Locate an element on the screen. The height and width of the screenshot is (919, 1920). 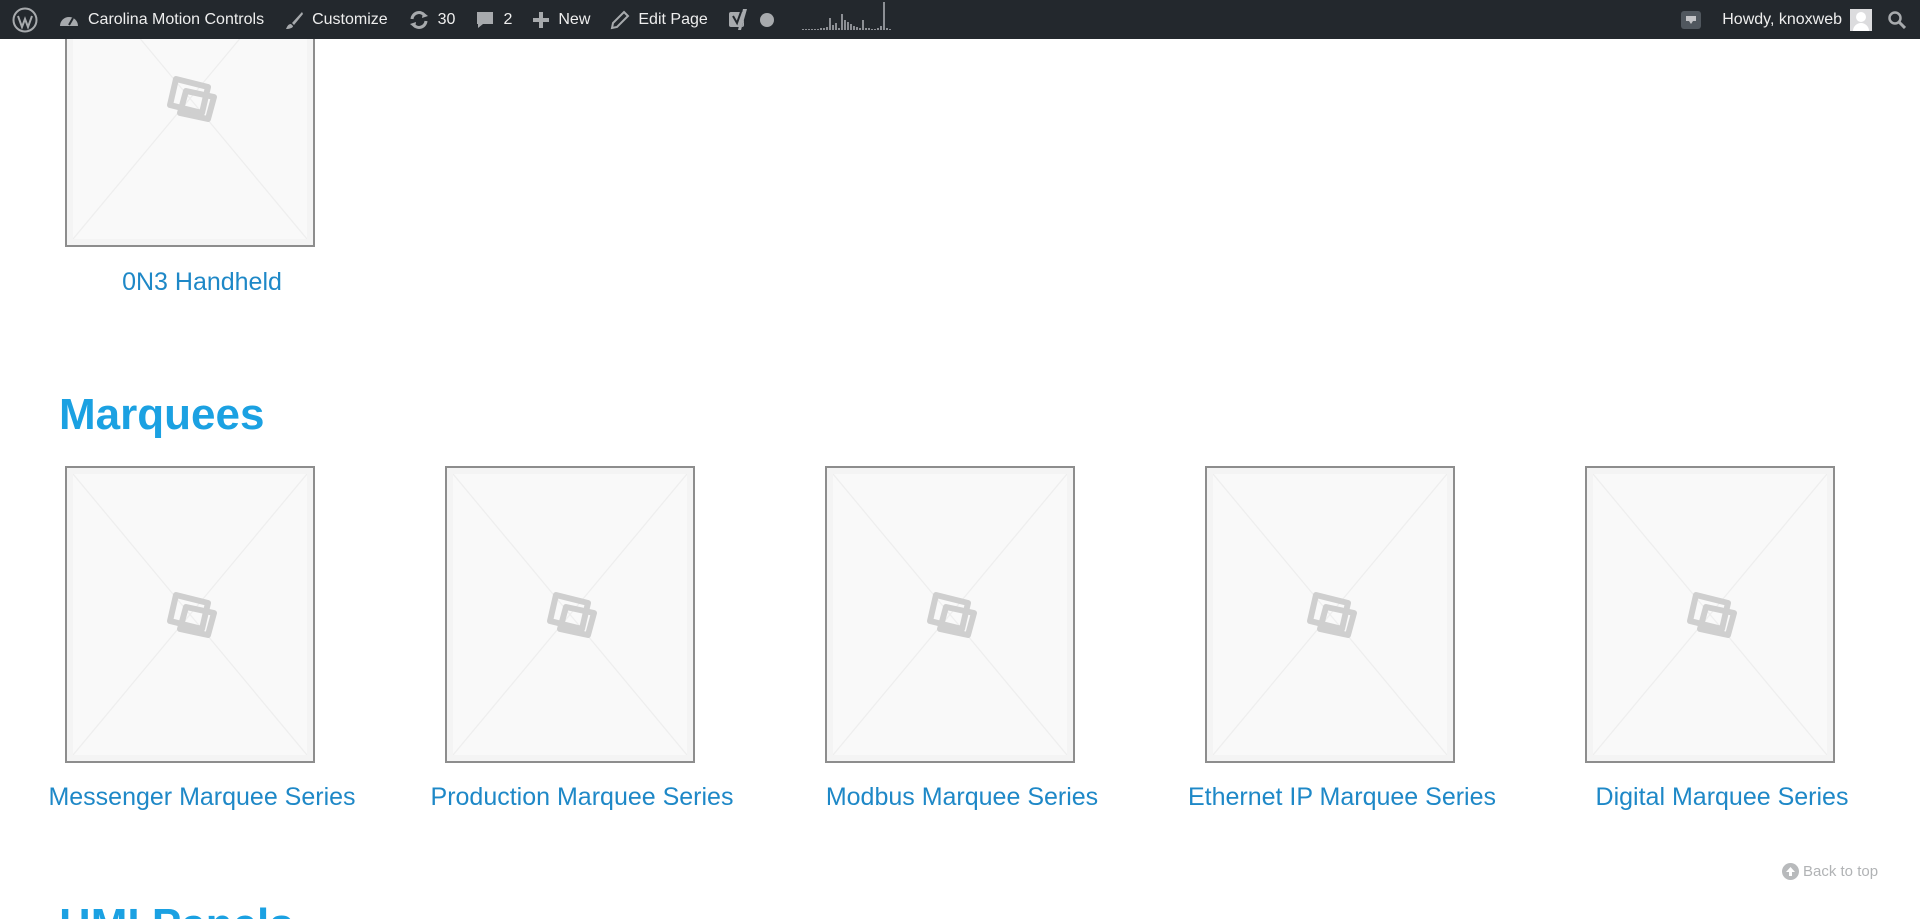
admin-bar: Carolina Motion Controls Customize 30 2 is located at coordinates (960, 19).